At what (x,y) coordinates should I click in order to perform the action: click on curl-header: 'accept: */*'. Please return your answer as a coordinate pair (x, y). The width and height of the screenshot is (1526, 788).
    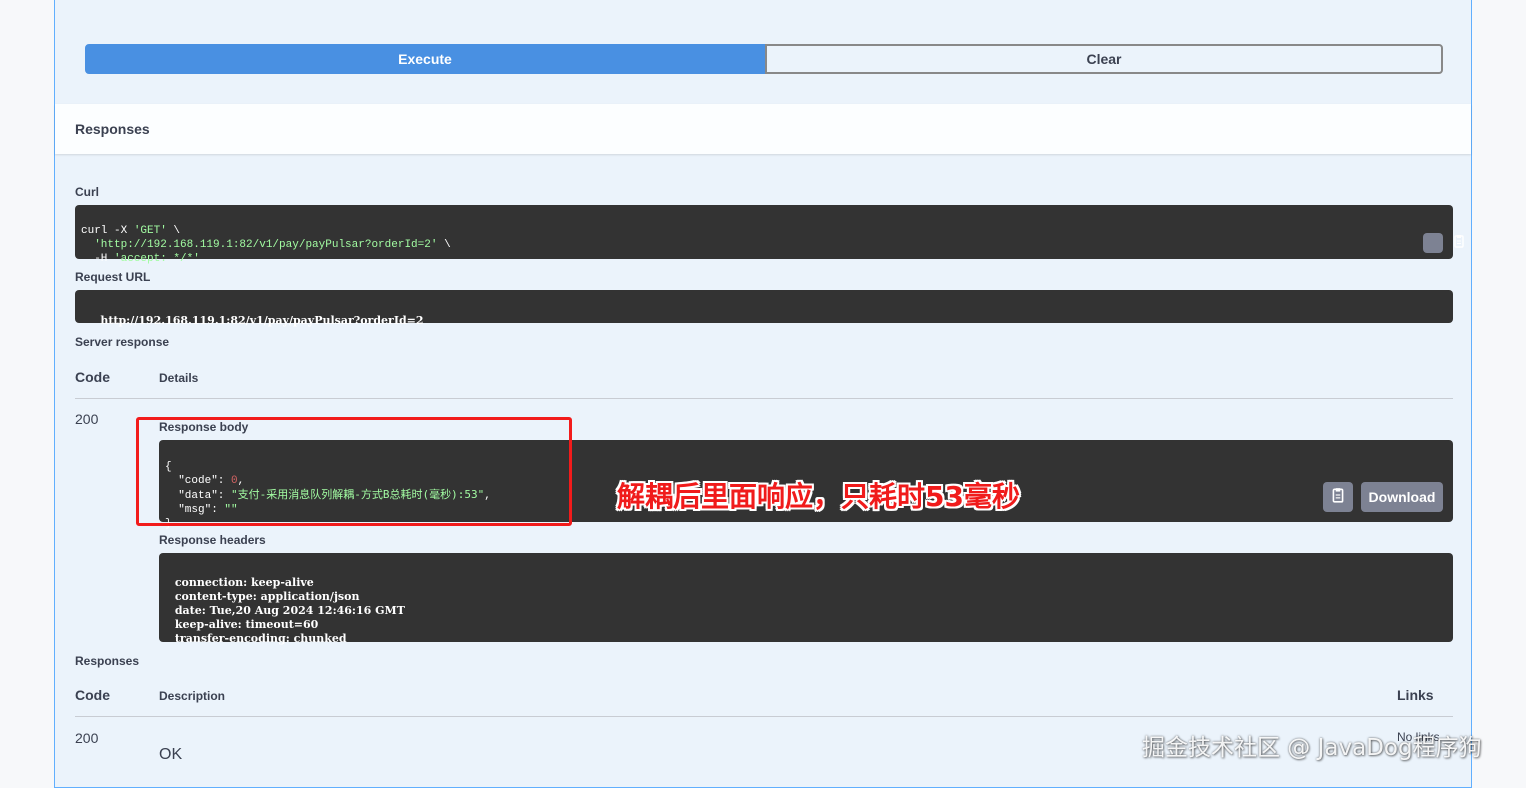
    Looking at the image, I should click on (157, 259).